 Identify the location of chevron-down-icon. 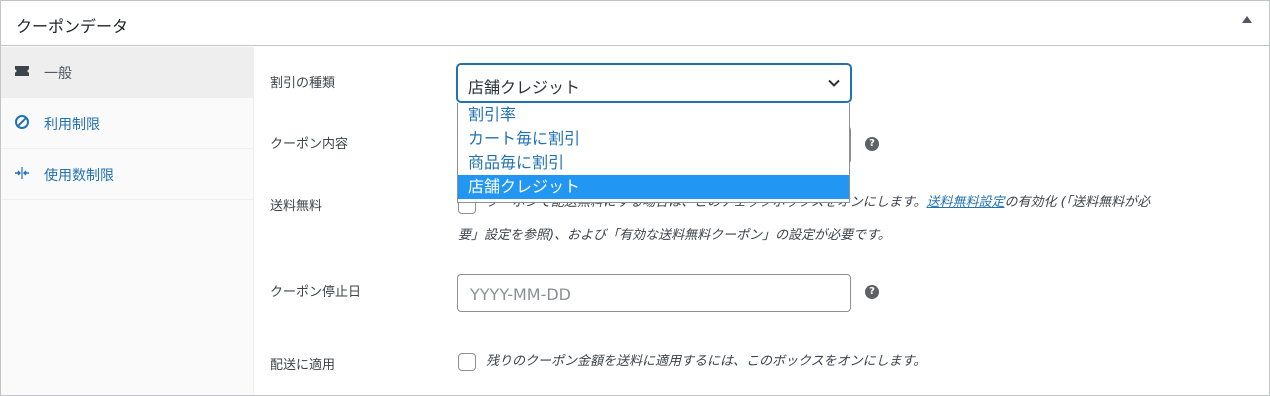
(834, 83).